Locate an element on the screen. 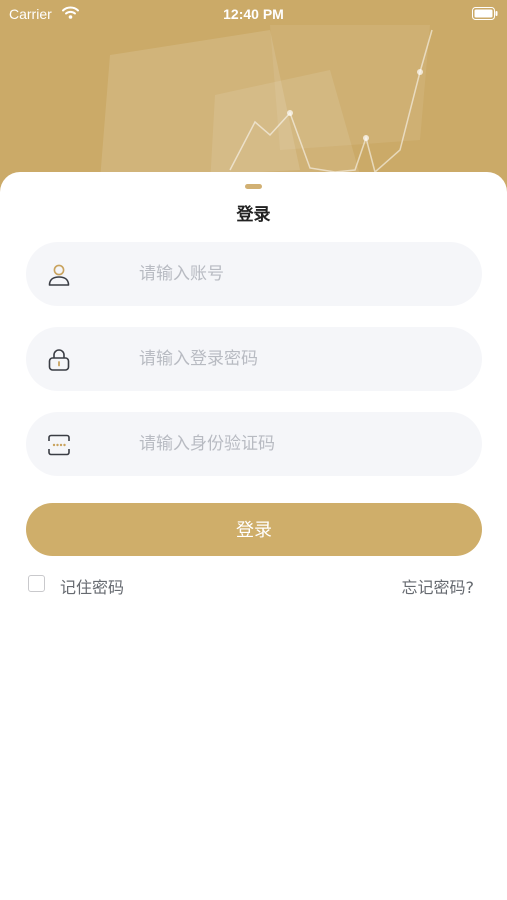 The image size is (507, 900). remember-label: 记住密码 is located at coordinates (92, 586).